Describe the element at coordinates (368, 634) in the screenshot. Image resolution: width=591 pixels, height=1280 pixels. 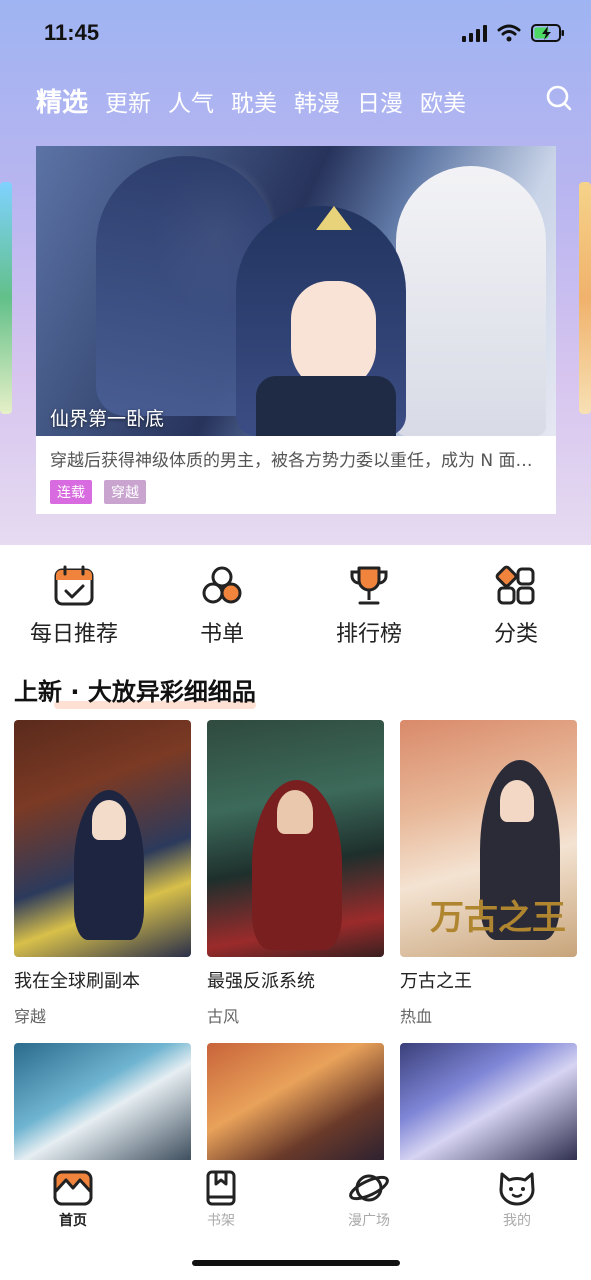
I see `ranking-label: 排行榜` at that location.